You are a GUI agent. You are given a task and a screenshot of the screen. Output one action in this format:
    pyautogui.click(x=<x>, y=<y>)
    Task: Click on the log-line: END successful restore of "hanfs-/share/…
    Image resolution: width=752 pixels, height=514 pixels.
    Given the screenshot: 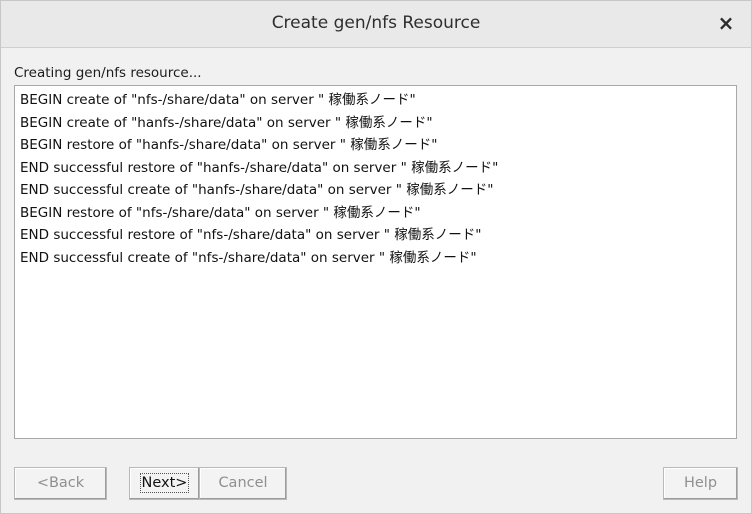 What is the action you would take?
    pyautogui.click(x=259, y=167)
    